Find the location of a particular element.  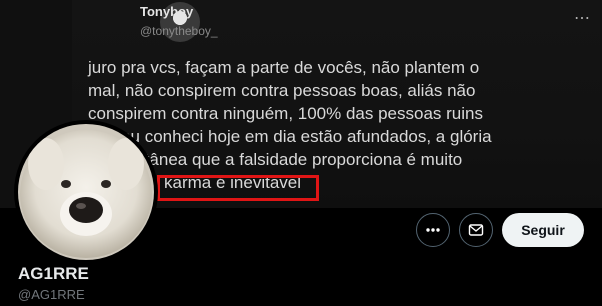

mail-icon is located at coordinates (476, 230).